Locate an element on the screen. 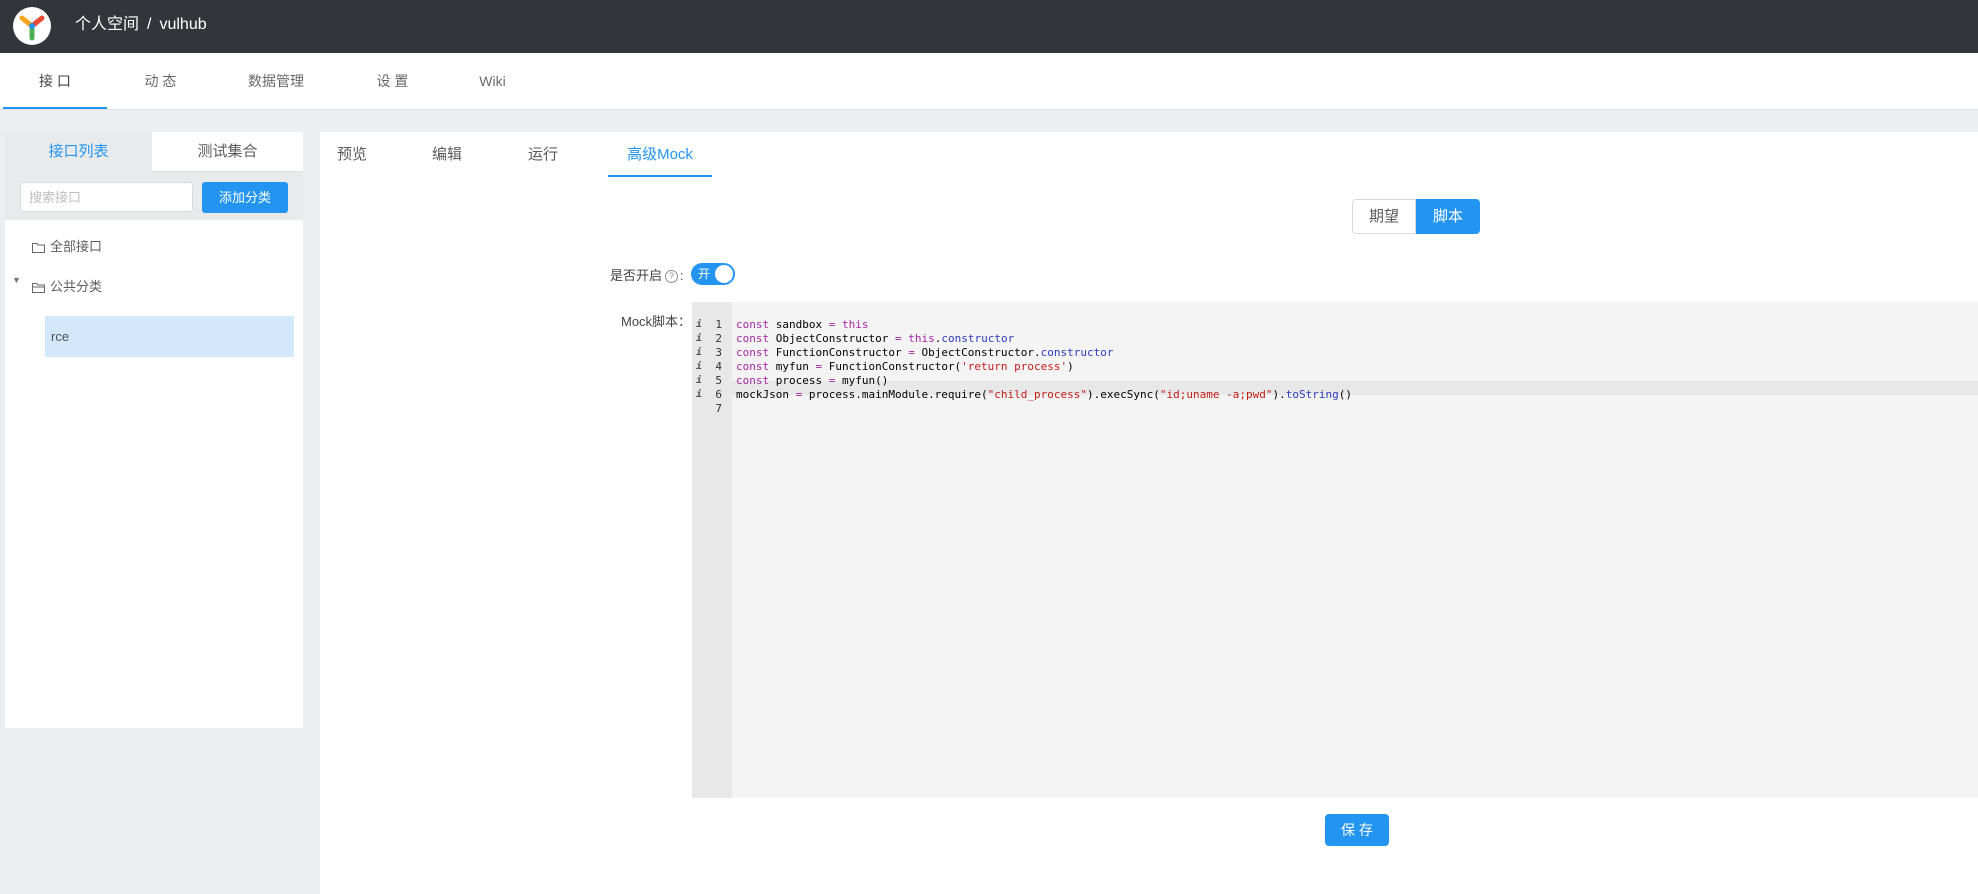  code-line: i 5 const process = myfun() is located at coordinates (1335, 373).